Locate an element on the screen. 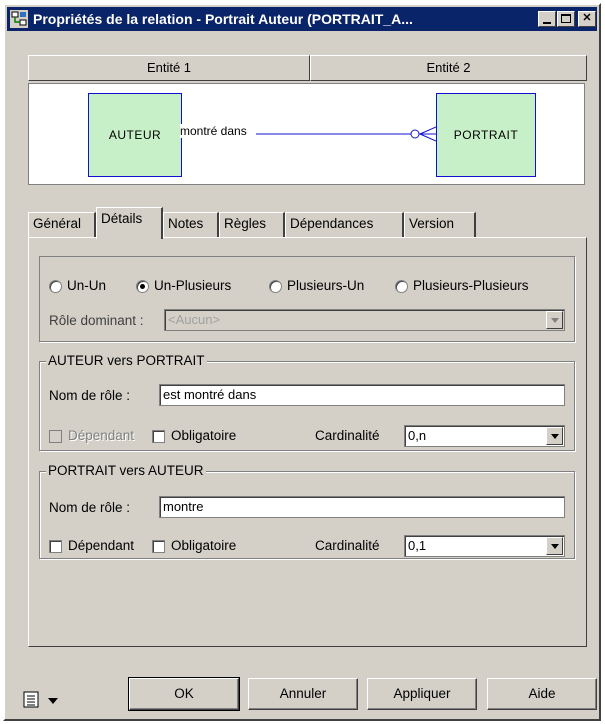 This screenshot has width=605, height=724. tab-version: Version is located at coordinates (440, 225).